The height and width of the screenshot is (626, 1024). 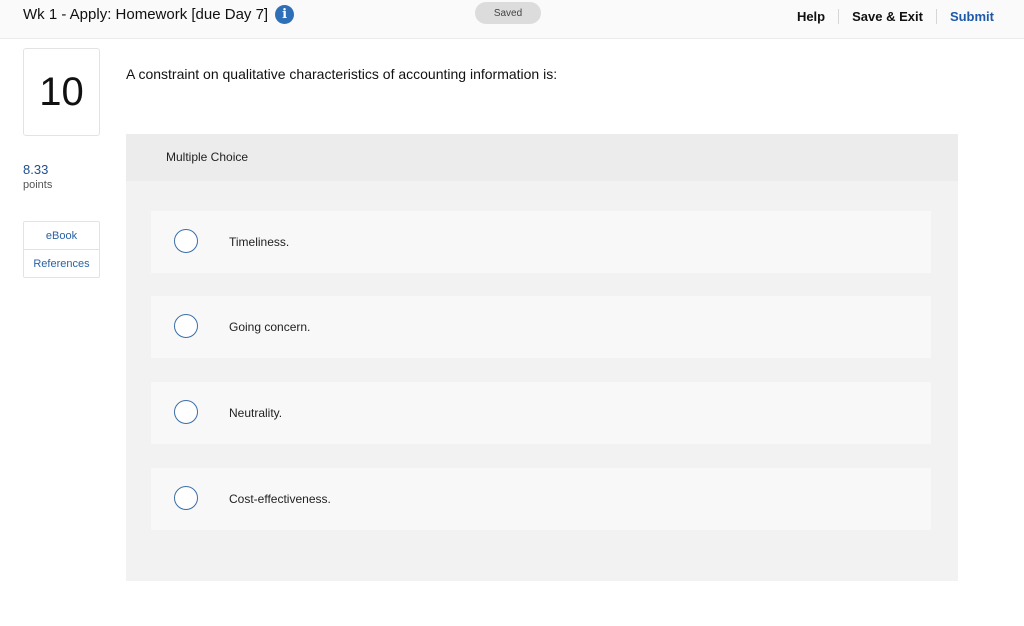 What do you see at coordinates (542, 157) in the screenshot?
I see `question-type-header: Multiple Choice` at bounding box center [542, 157].